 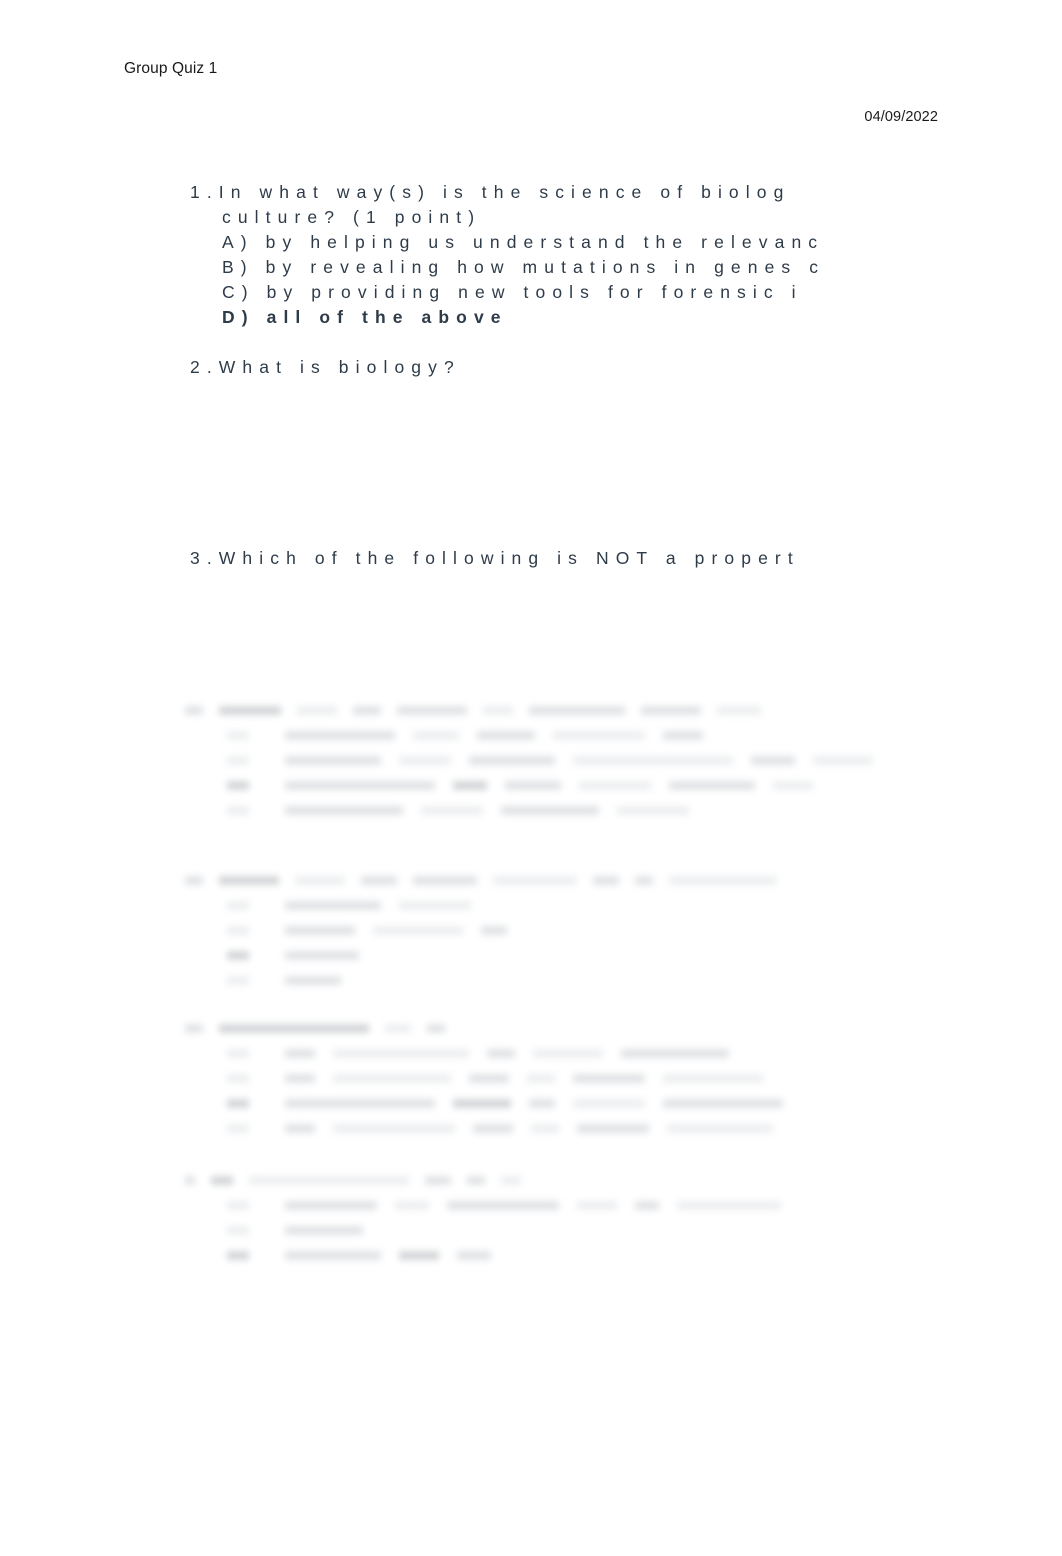 What do you see at coordinates (534, 292) in the screenshot?
I see `option-c-text: by providing new tools for forensic i` at bounding box center [534, 292].